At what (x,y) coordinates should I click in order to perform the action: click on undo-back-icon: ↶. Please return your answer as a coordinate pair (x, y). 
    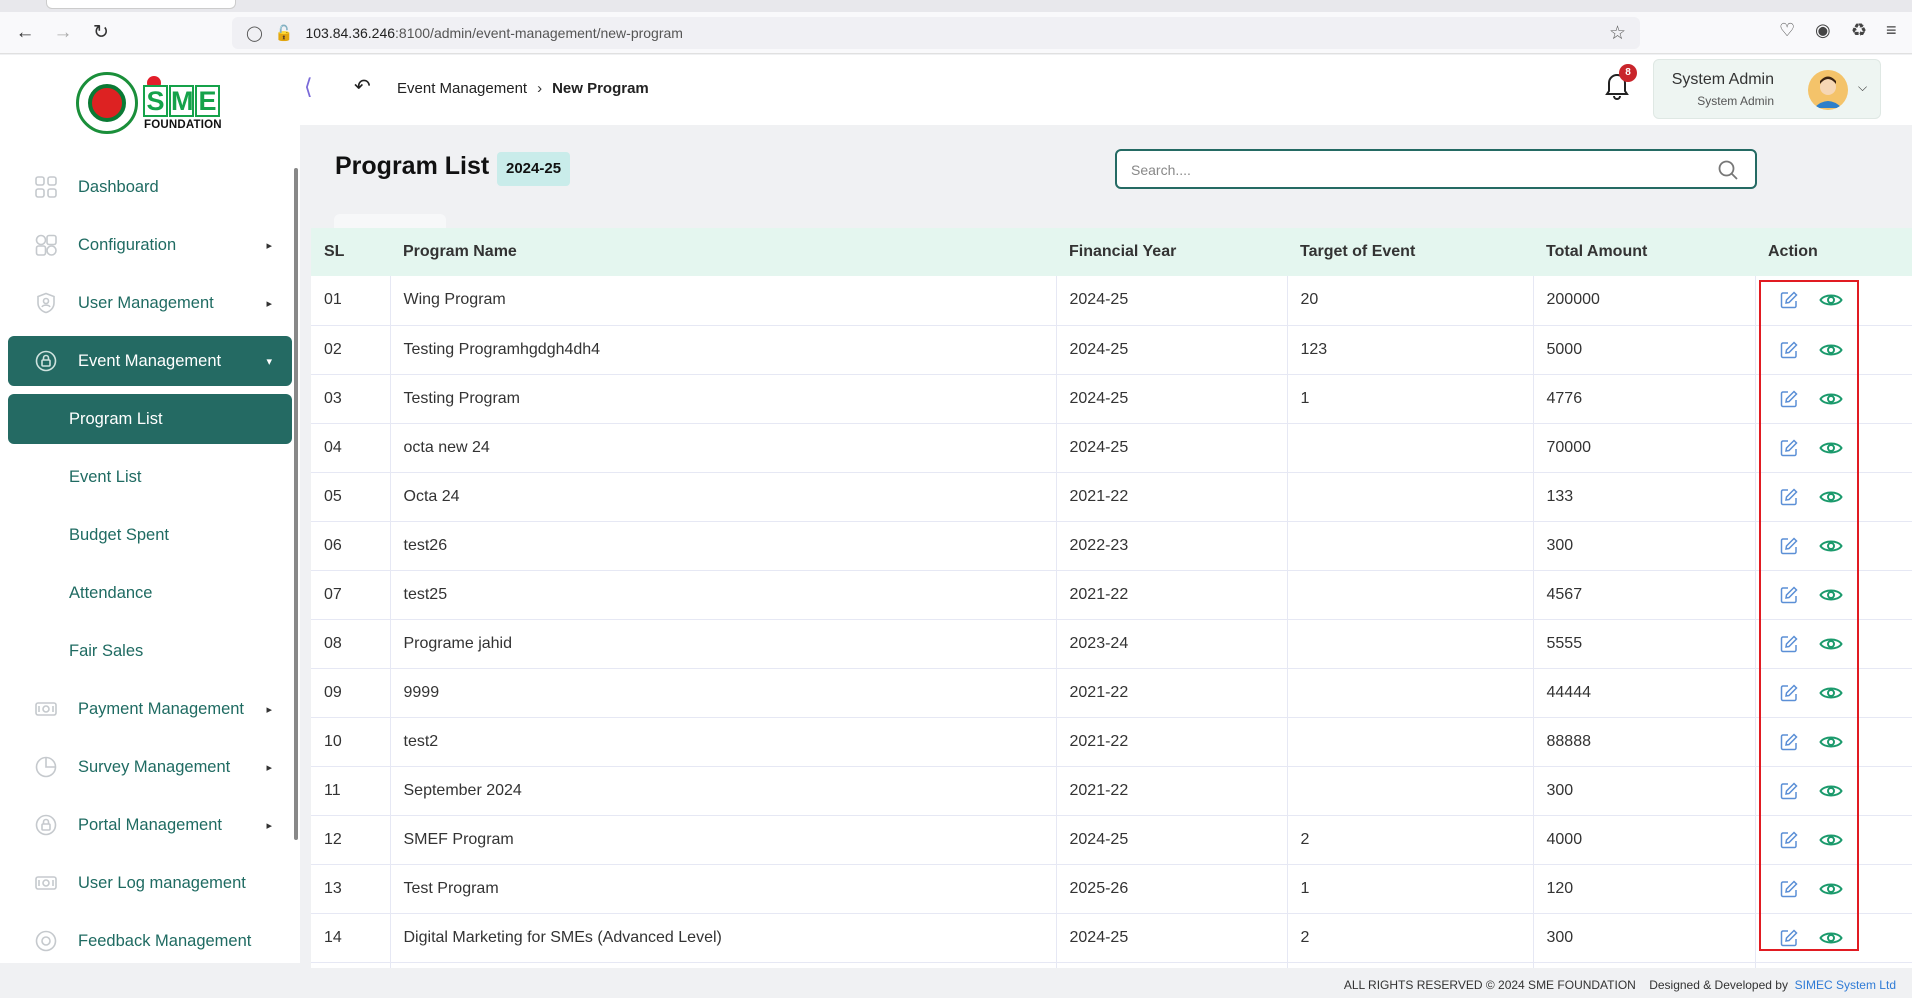
    Looking at the image, I should click on (362, 86).